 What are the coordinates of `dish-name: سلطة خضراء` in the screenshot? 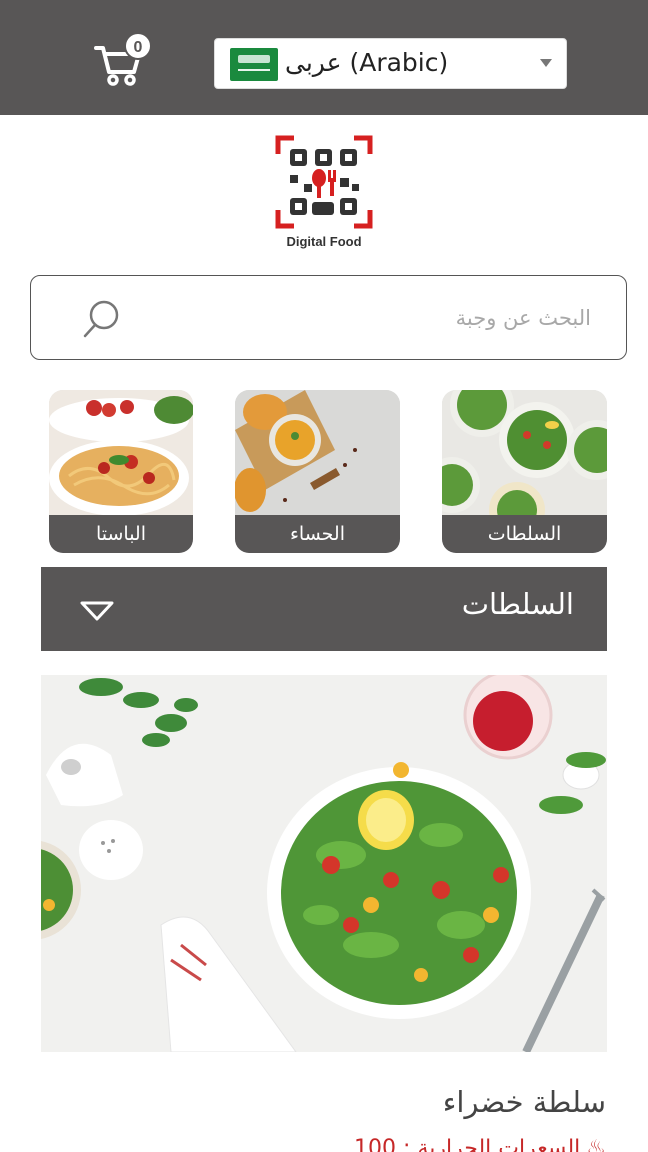 It's located at (524, 1102).